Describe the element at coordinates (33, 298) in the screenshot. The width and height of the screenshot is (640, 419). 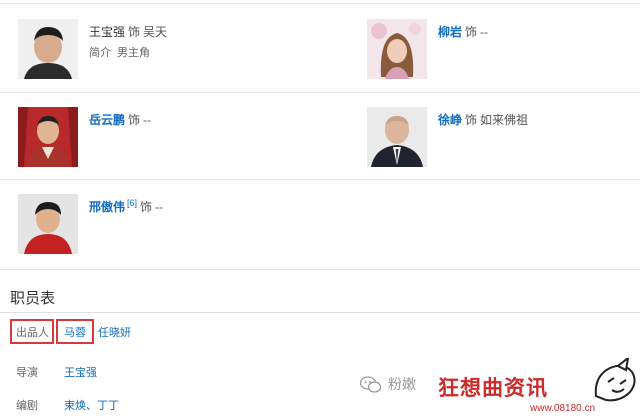
I see `crew-section-title: 职员表` at that location.